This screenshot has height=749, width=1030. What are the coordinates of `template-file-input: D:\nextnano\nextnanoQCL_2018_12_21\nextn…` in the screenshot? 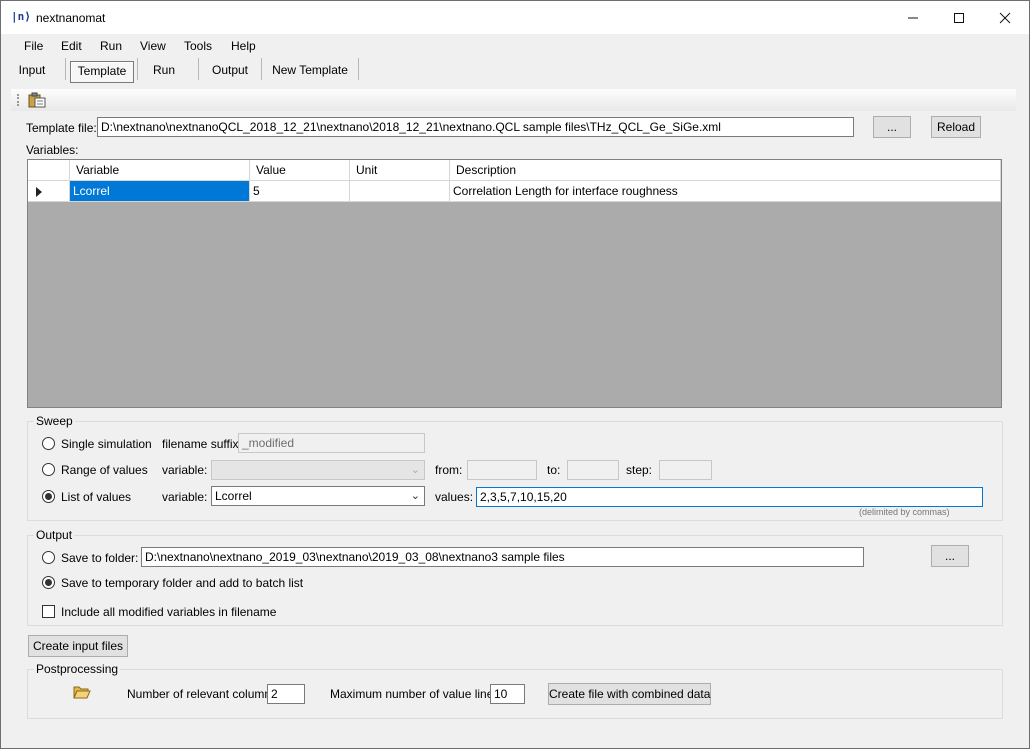 It's located at (475, 127).